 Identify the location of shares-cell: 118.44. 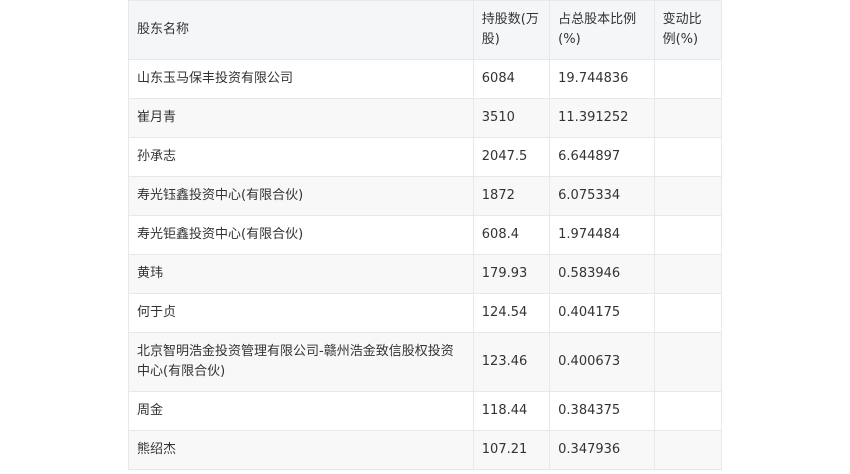
(511, 411).